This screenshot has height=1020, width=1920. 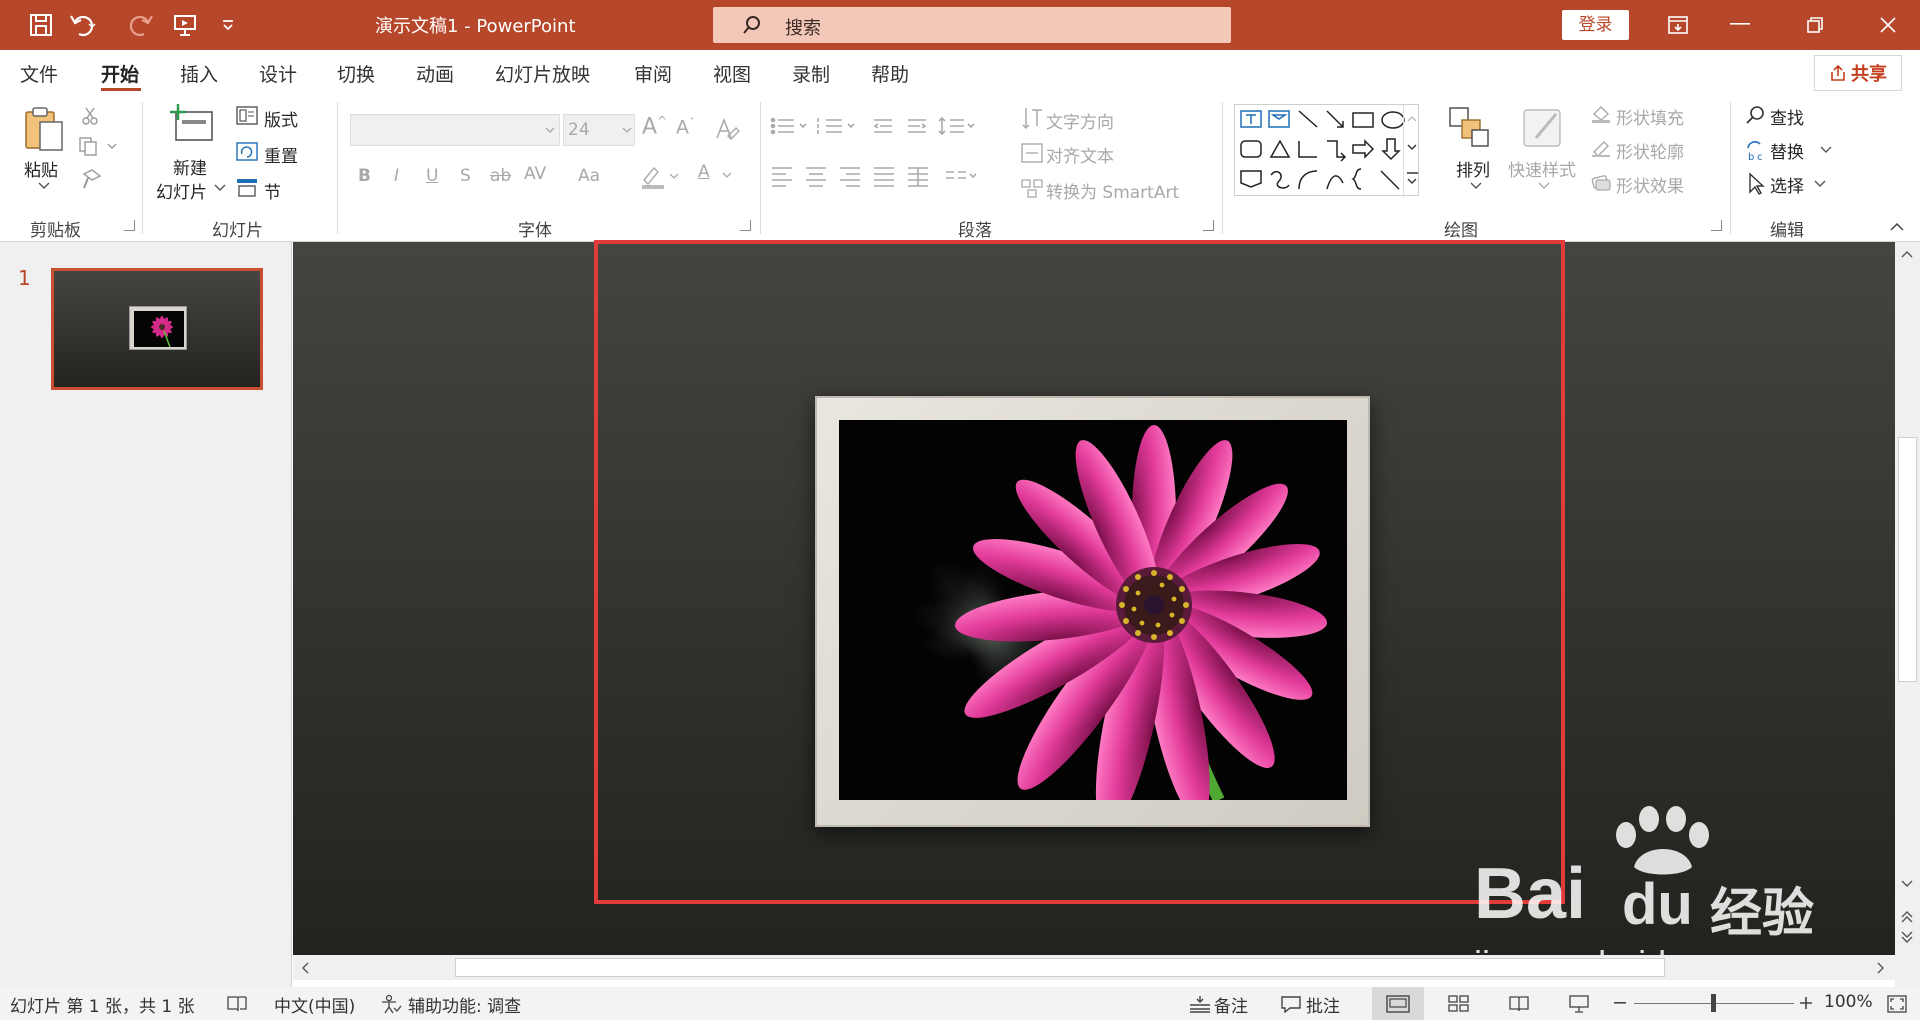 What do you see at coordinates (1650, 184) in the screenshot?
I see `shape-effects-label: 形状效果` at bounding box center [1650, 184].